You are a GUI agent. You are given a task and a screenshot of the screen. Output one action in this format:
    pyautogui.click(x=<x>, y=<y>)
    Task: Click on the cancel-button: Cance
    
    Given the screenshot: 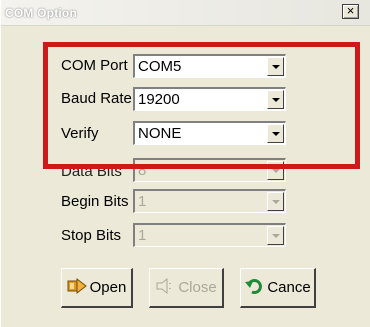 What is the action you would take?
    pyautogui.click(x=278, y=288)
    